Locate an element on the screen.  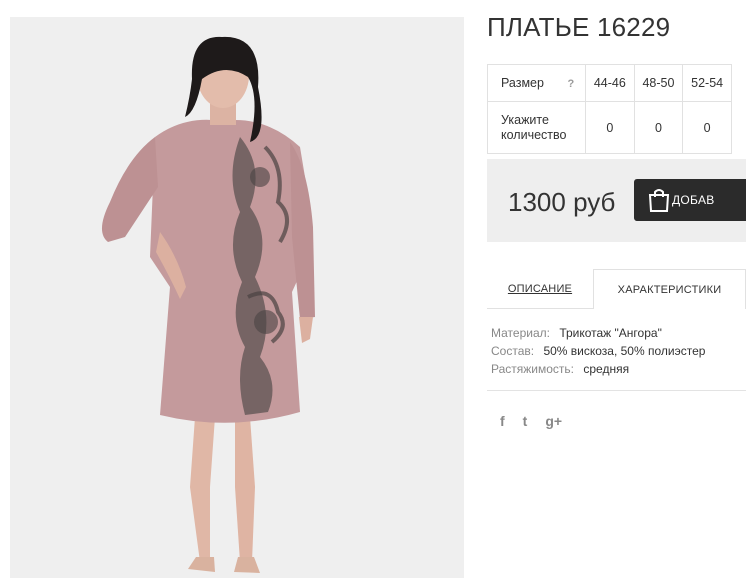
add-to-cart-button: ДОБАВ is located at coordinates (690, 200).